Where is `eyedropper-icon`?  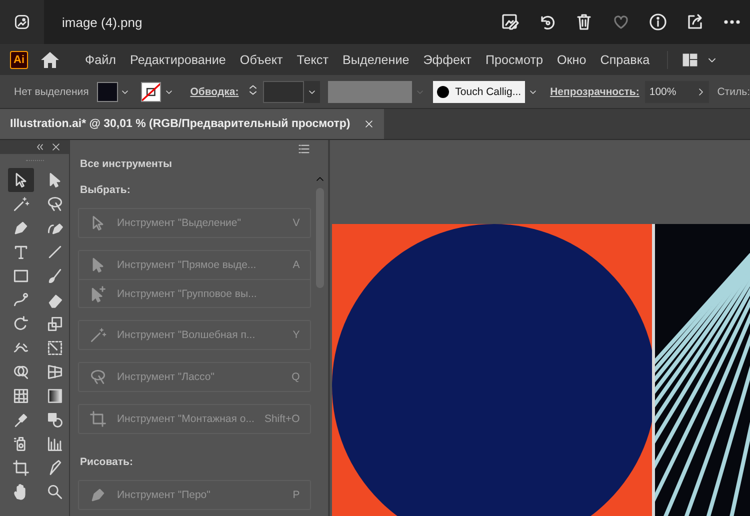
eyedropper-icon is located at coordinates (21, 420).